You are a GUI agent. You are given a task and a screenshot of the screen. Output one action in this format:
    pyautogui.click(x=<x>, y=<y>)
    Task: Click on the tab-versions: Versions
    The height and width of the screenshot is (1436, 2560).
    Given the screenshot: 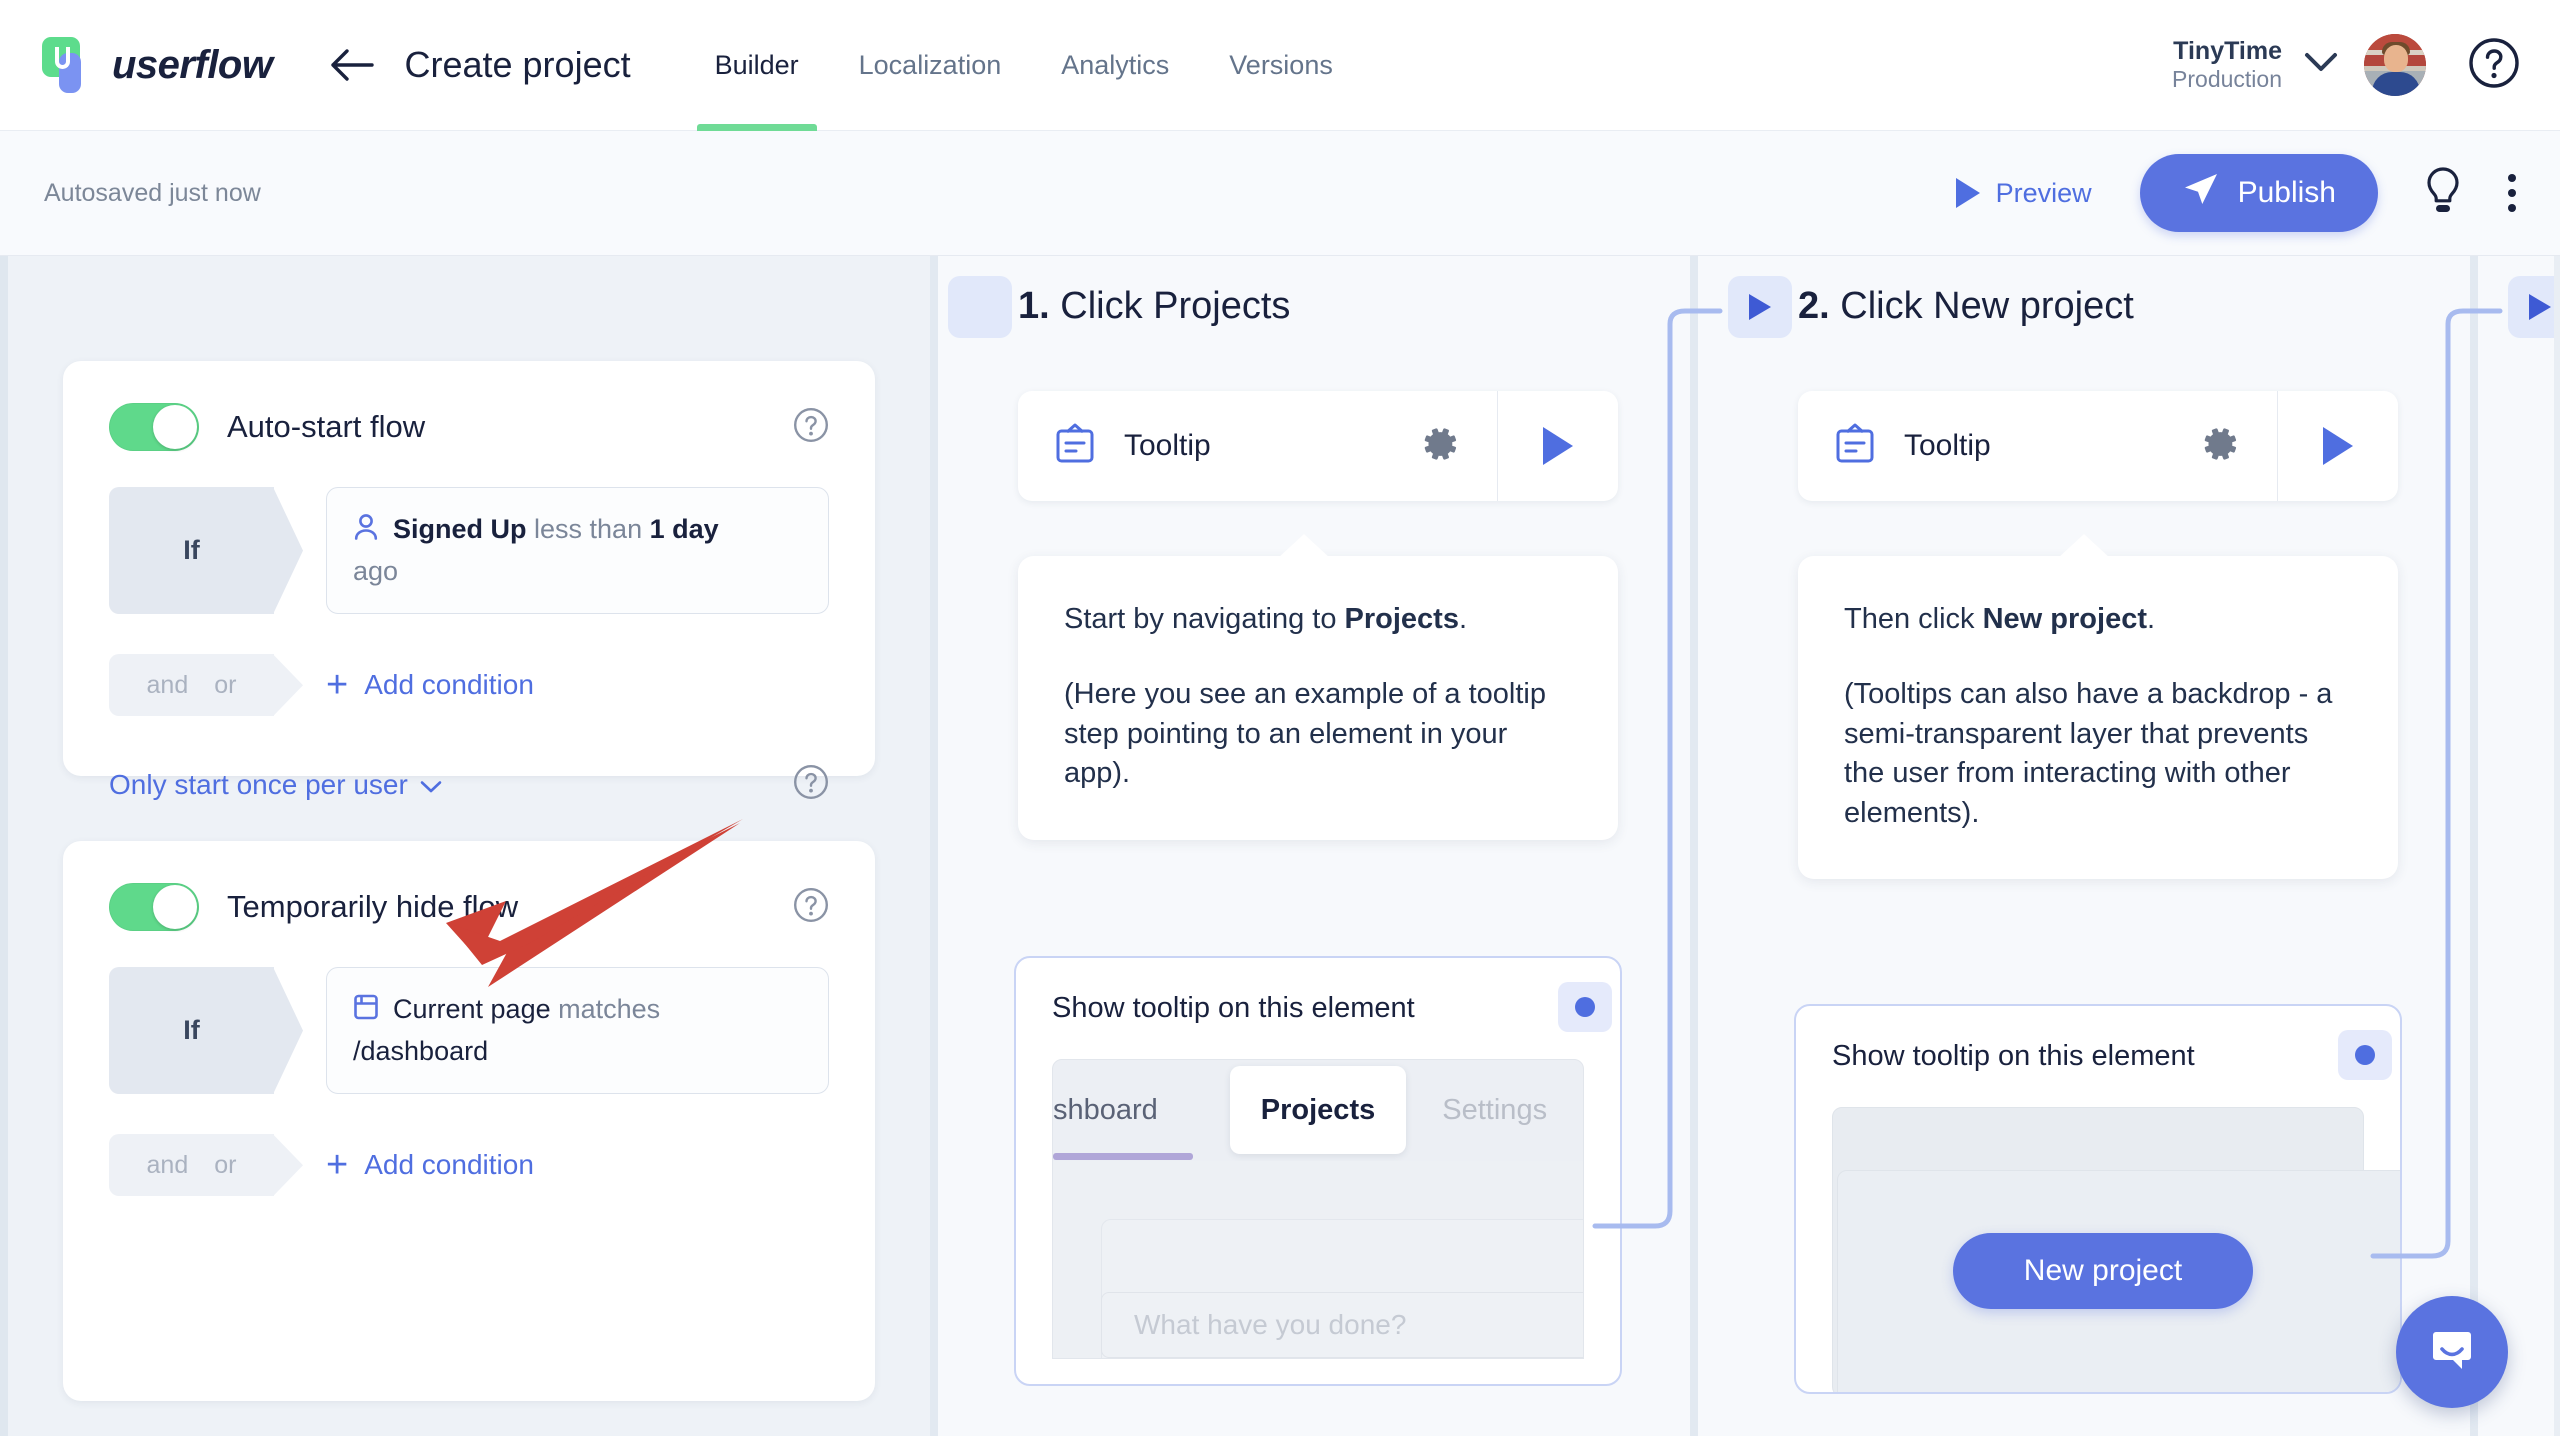 What is the action you would take?
    pyautogui.click(x=1281, y=65)
    